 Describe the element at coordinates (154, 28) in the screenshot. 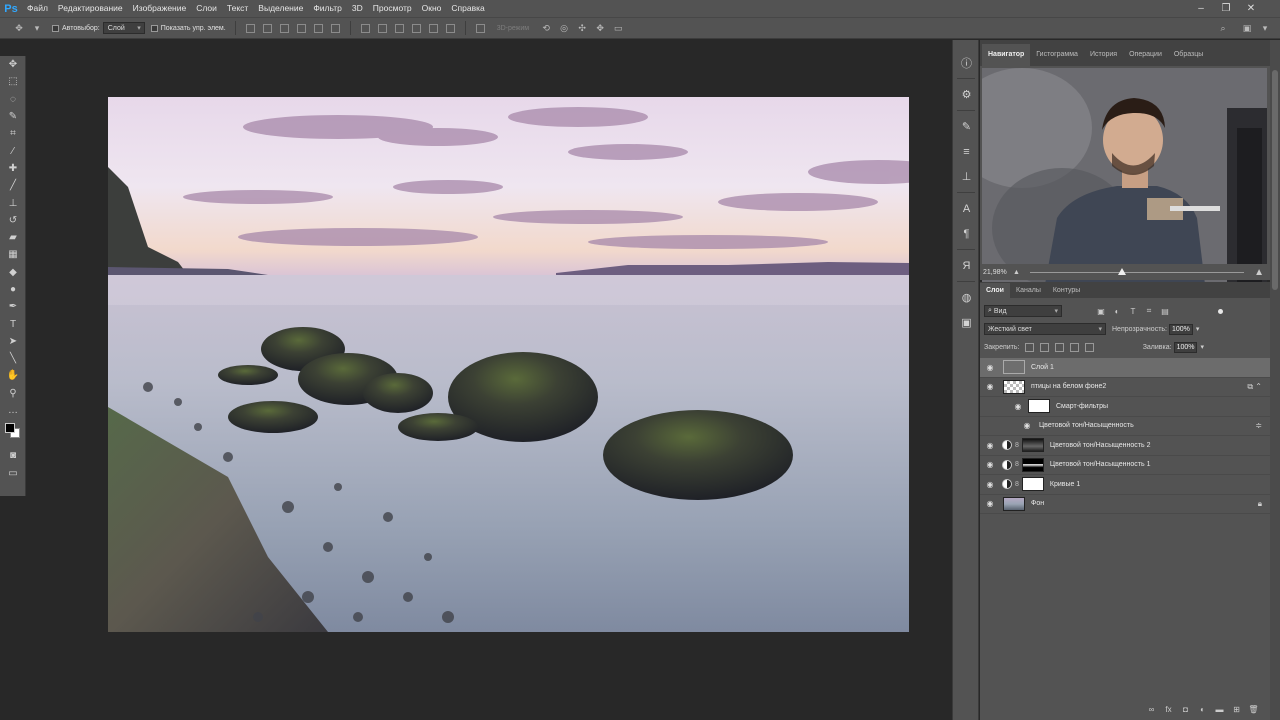

I see `show-controls-checkbox` at that location.